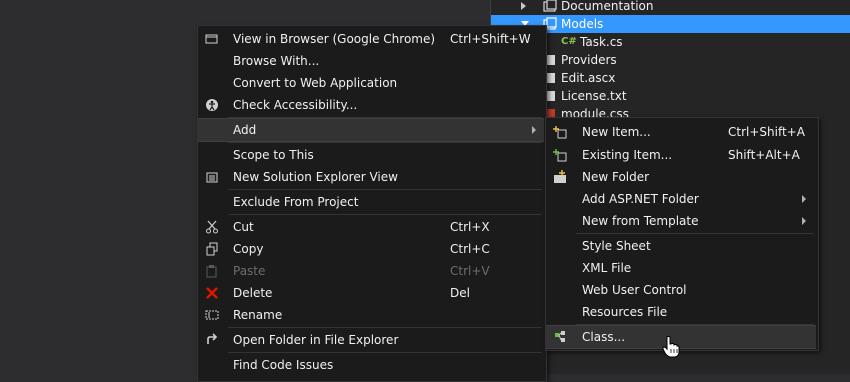  What do you see at coordinates (243, 227) in the screenshot?
I see `menu-item-label: Cut` at bounding box center [243, 227].